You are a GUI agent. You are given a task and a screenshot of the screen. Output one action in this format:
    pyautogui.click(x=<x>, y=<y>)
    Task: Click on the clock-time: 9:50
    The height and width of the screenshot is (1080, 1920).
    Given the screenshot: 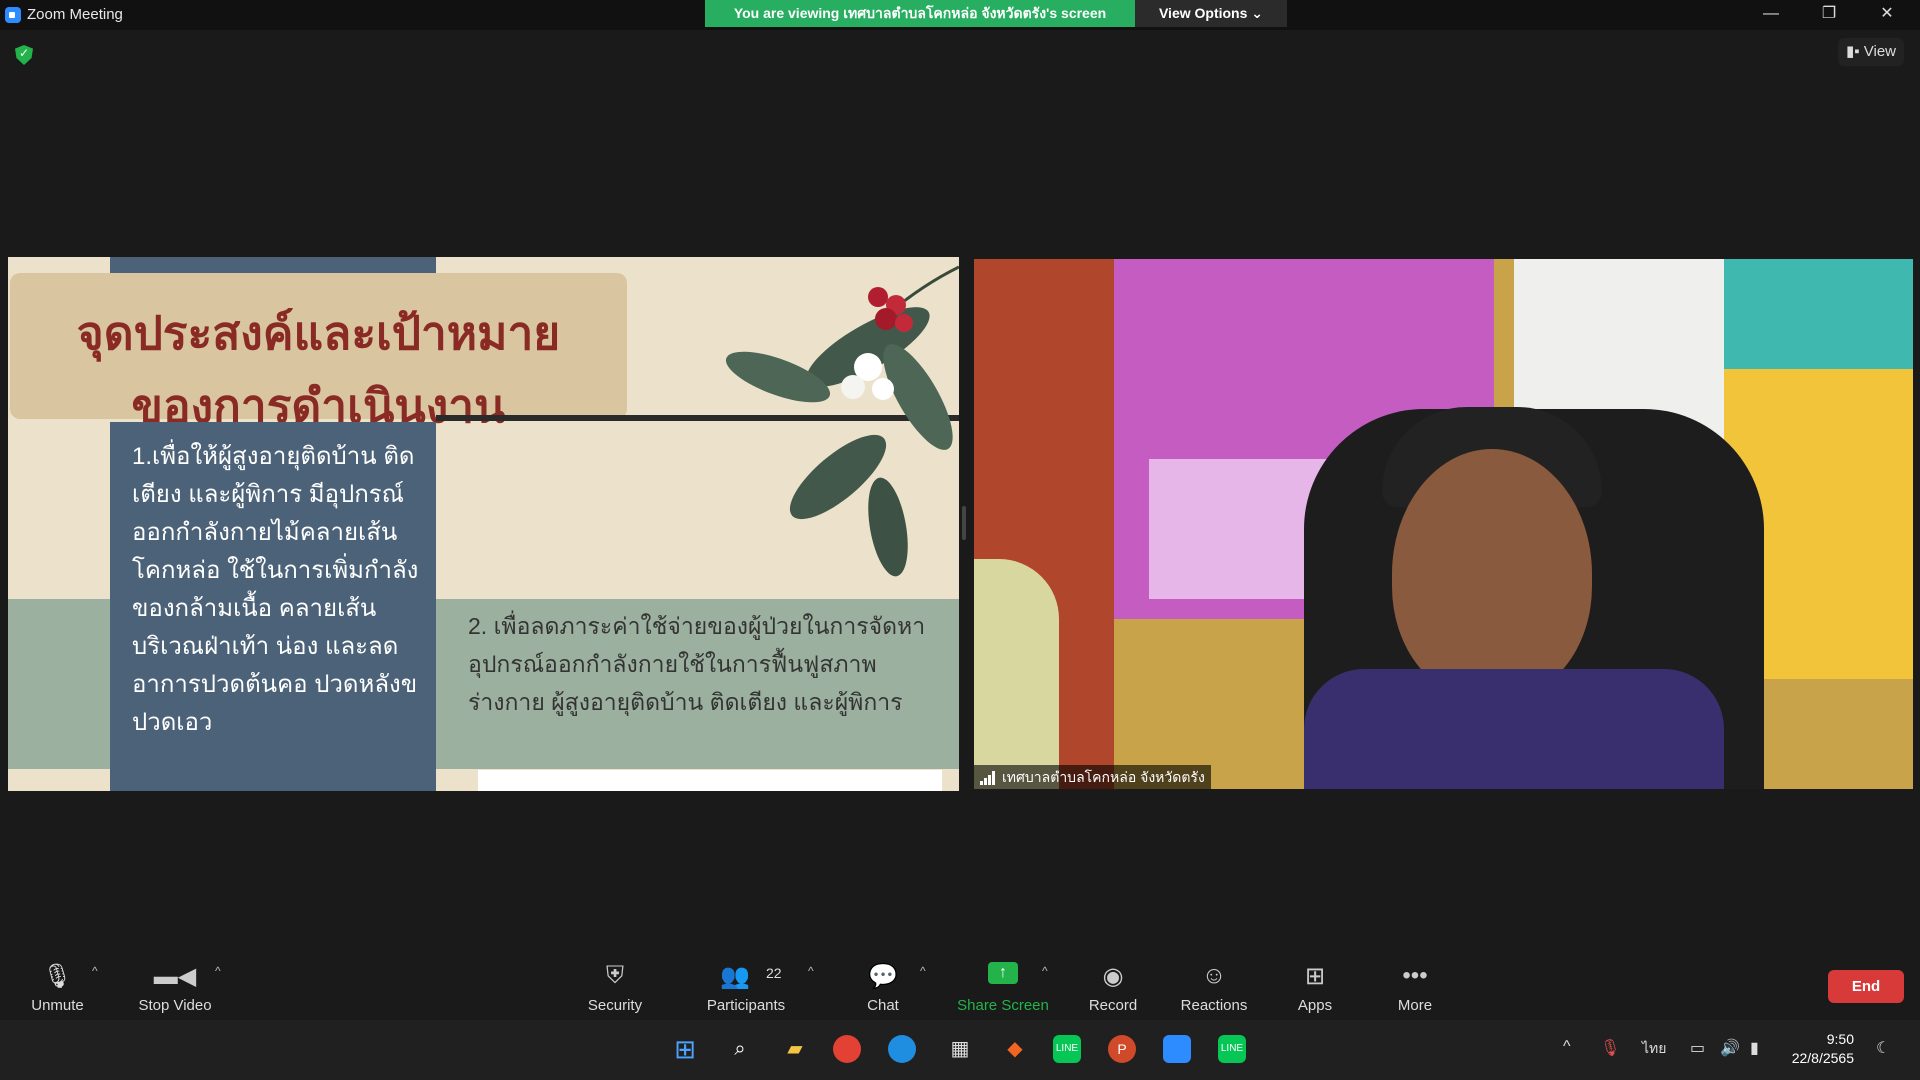 What is the action you would take?
    pyautogui.click(x=1840, y=1039)
    